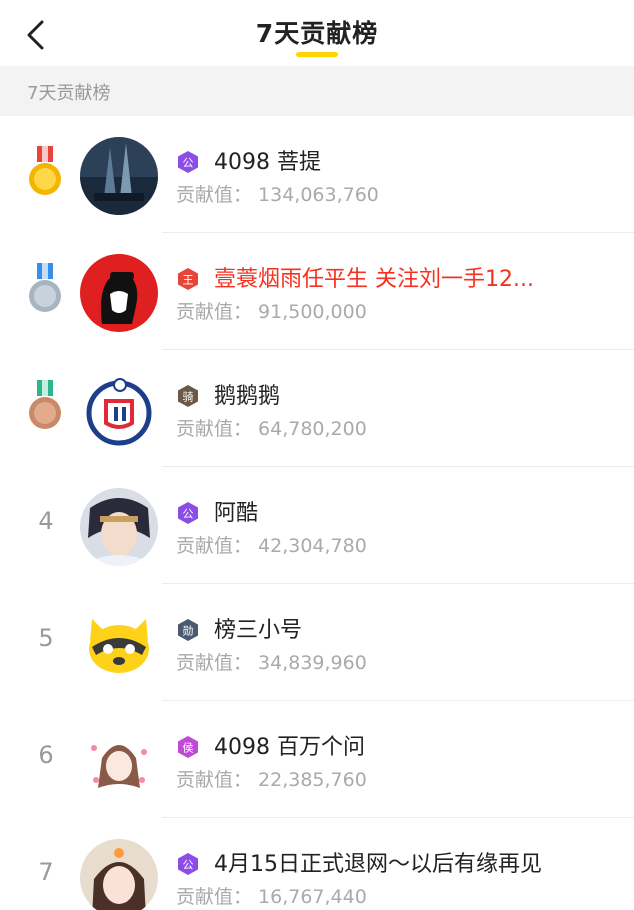 The width and height of the screenshot is (634, 910). I want to click on svg-text: 侯, so click(188, 748).